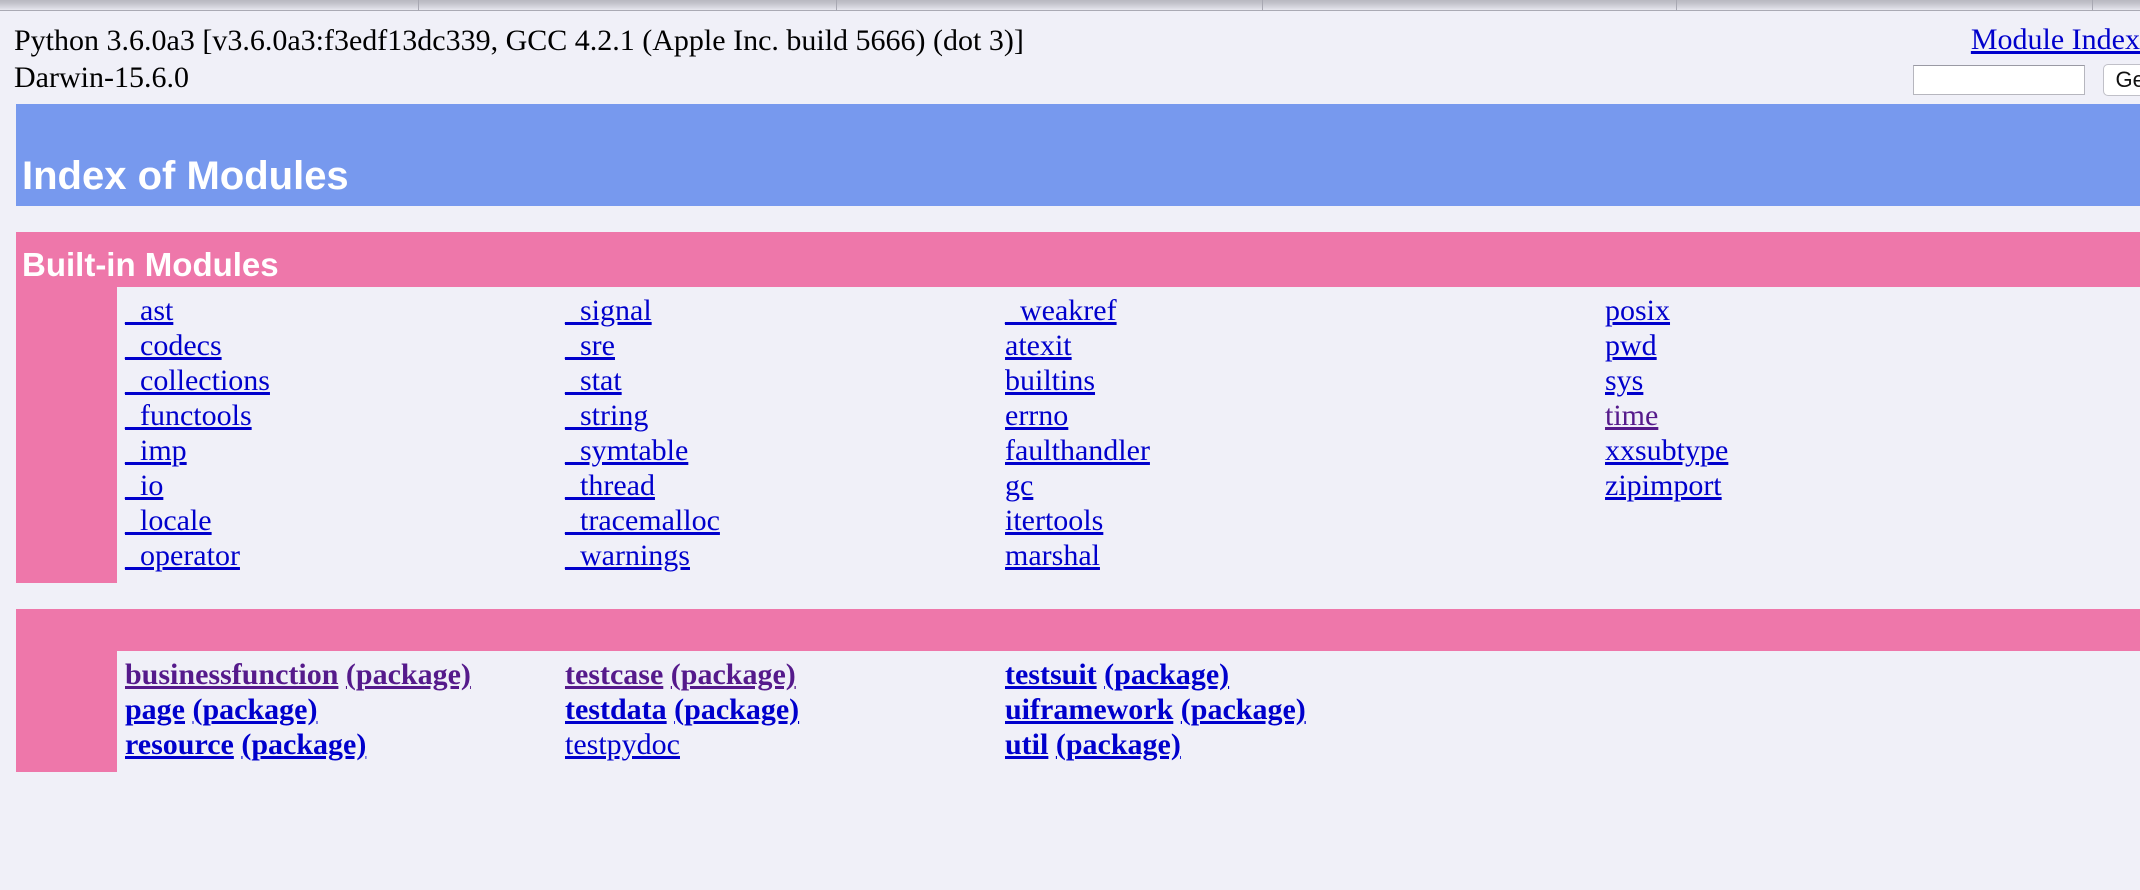 Image resolution: width=2140 pixels, height=890 pixels. Describe the element at coordinates (1078, 259) in the screenshot. I see `module-section-header: Built-in Modules` at that location.